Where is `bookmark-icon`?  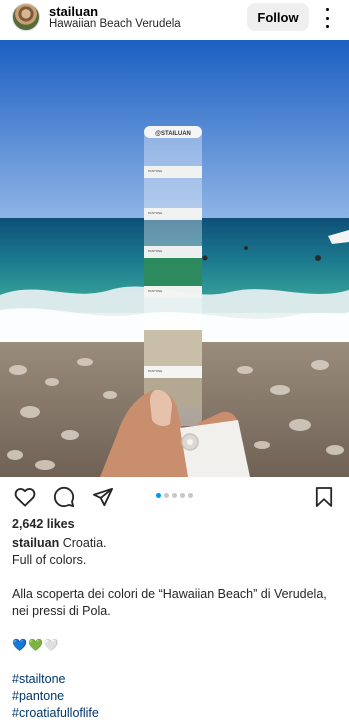 bookmark-icon is located at coordinates (324, 497).